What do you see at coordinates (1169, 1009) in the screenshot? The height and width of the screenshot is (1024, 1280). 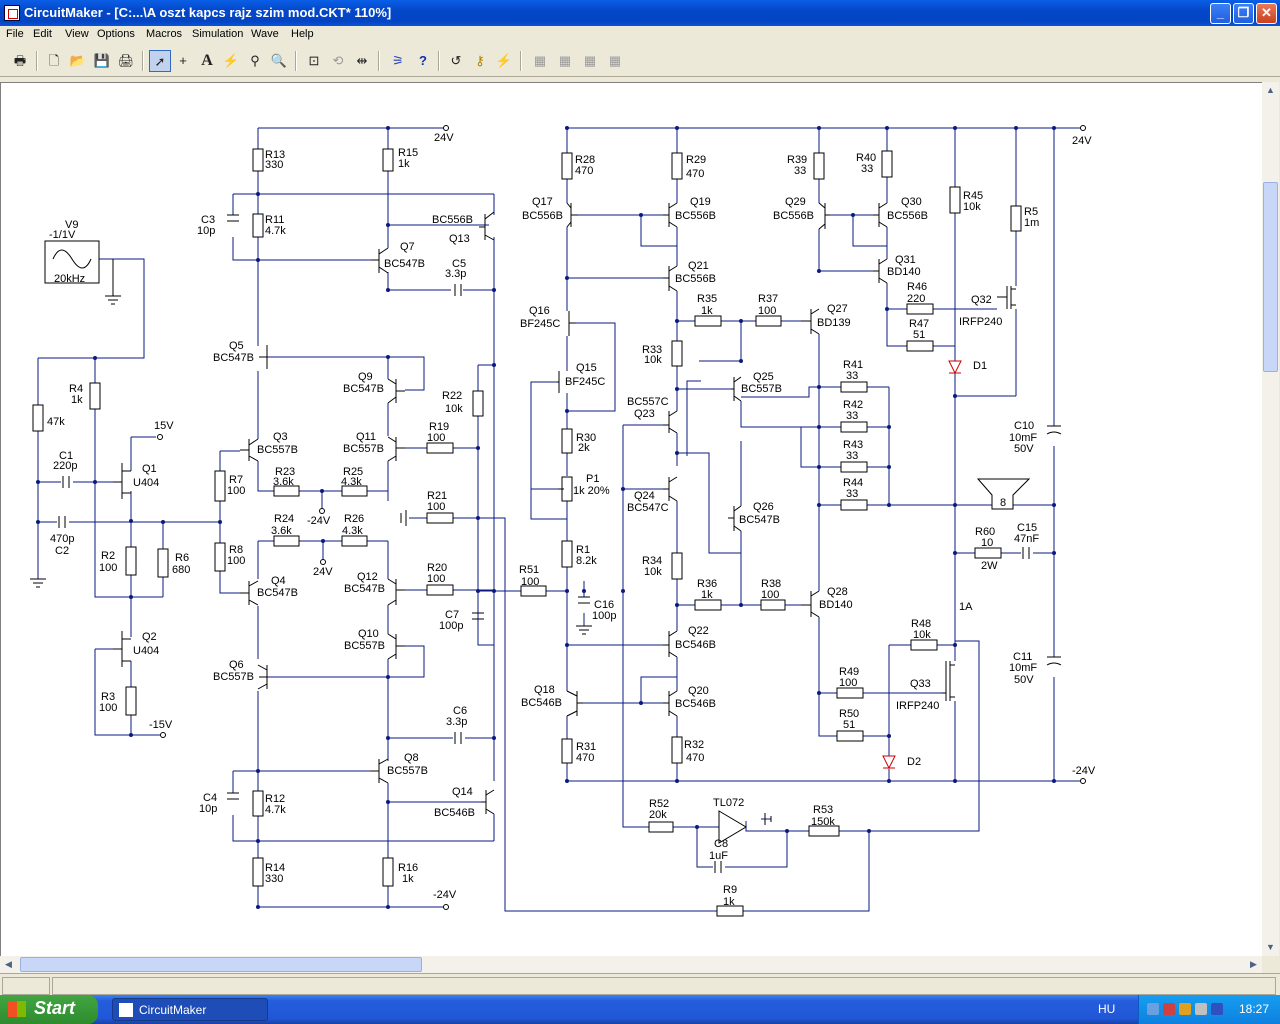 I see `shield-icon` at bounding box center [1169, 1009].